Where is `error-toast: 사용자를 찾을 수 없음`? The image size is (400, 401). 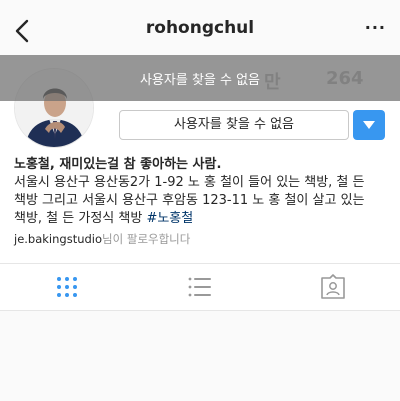 error-toast: 사용자를 찾을 수 없음 is located at coordinates (200, 78).